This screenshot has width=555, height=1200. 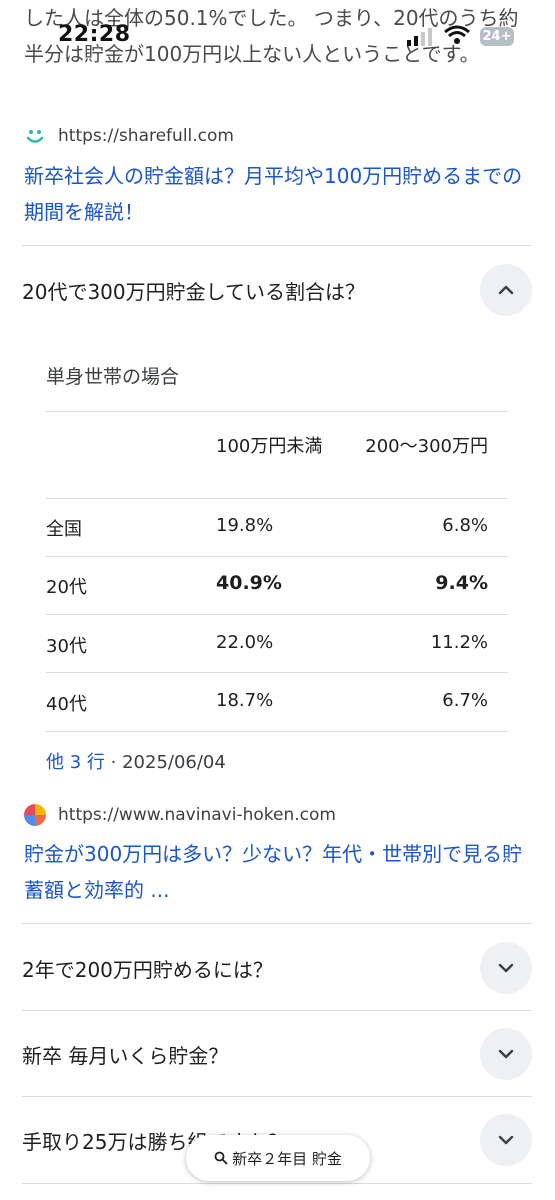 I want to click on faq-question-collapsed: 新卒 毎月いくら貯金？, so click(x=277, y=1054).